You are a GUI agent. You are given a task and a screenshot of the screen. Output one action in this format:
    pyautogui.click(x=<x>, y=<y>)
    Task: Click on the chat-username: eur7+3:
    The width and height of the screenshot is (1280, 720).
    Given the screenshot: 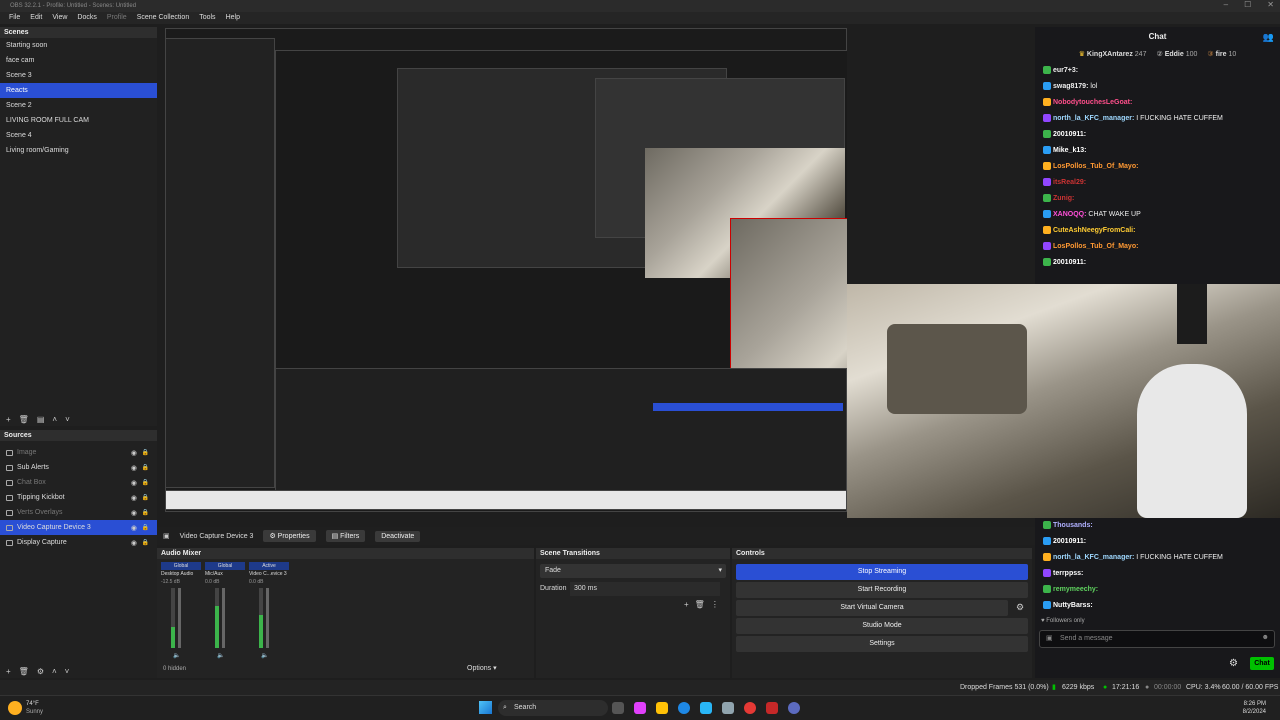 What is the action you would take?
    pyautogui.click(x=1065, y=70)
    